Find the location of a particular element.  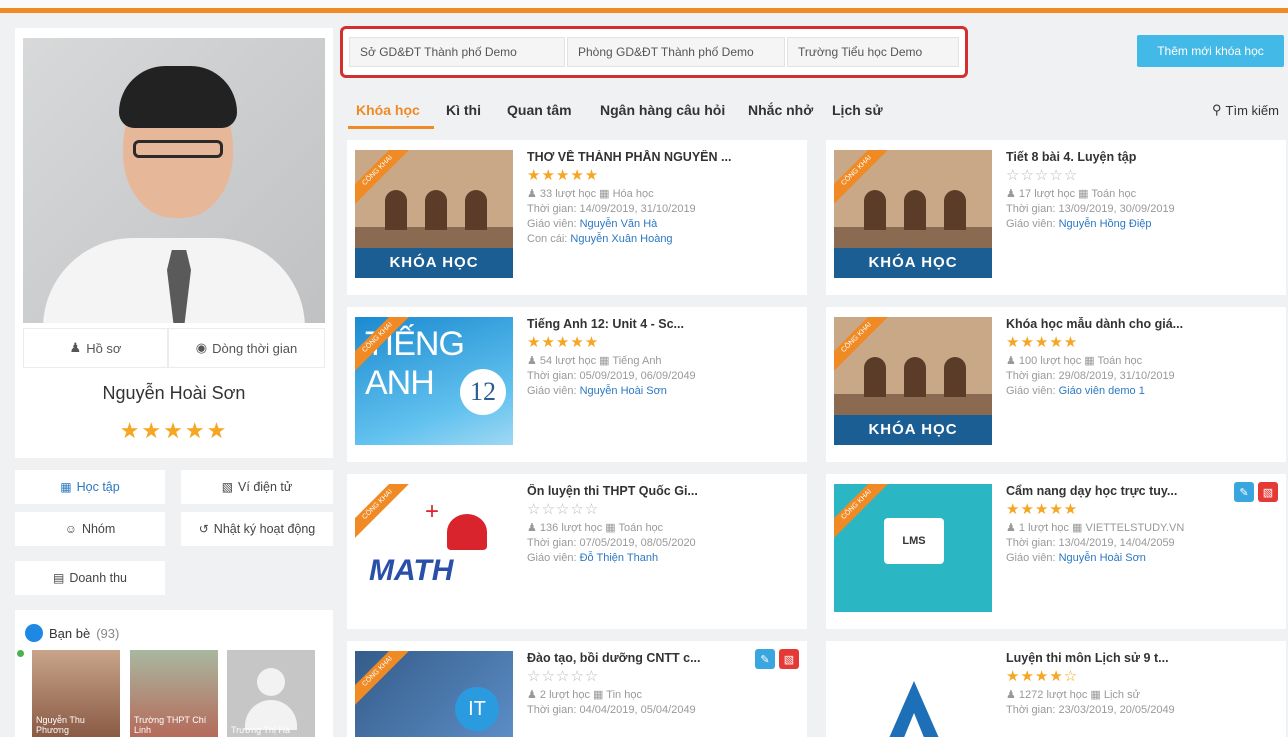

friends-icon is located at coordinates (34, 633).